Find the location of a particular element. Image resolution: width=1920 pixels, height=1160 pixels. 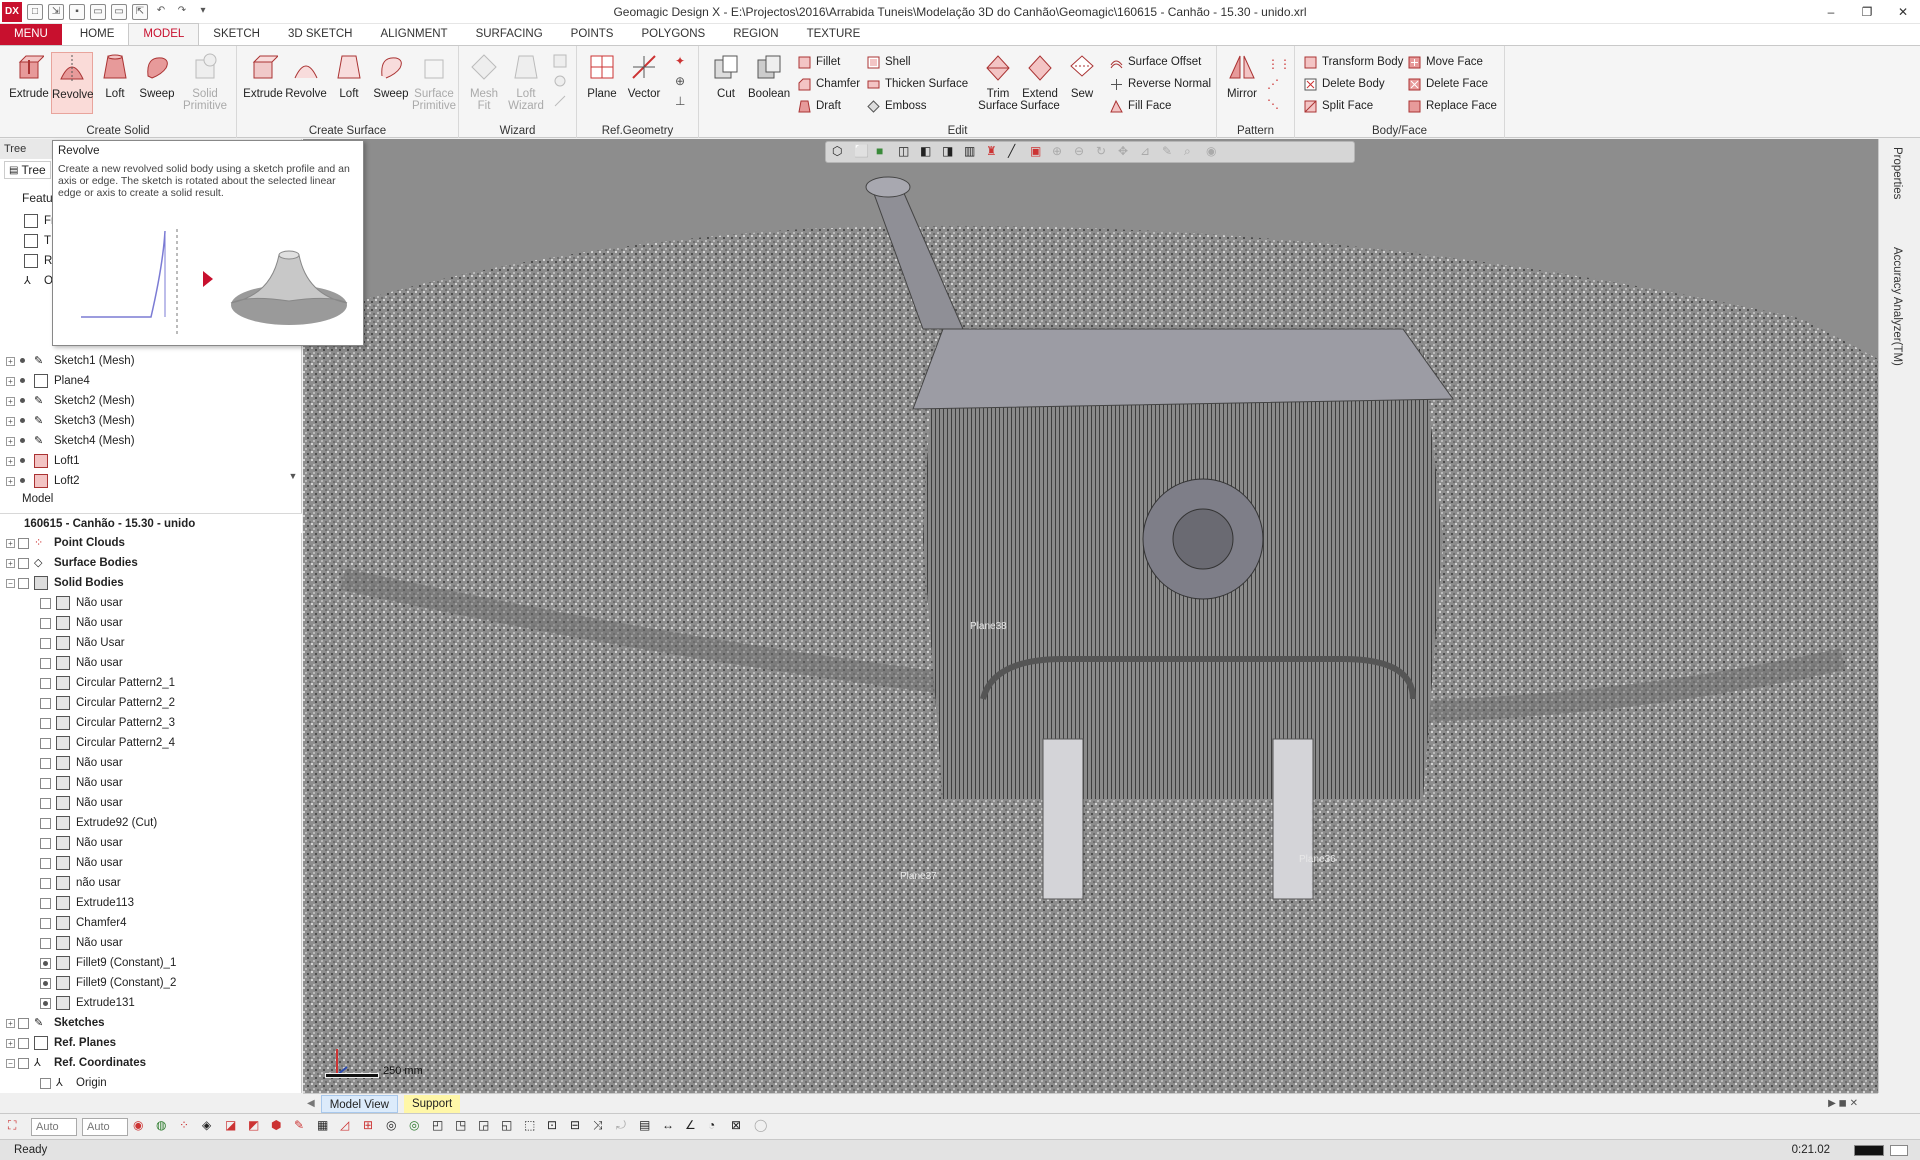

tab-tree: ▤ Tree is located at coordinates (27, 170).